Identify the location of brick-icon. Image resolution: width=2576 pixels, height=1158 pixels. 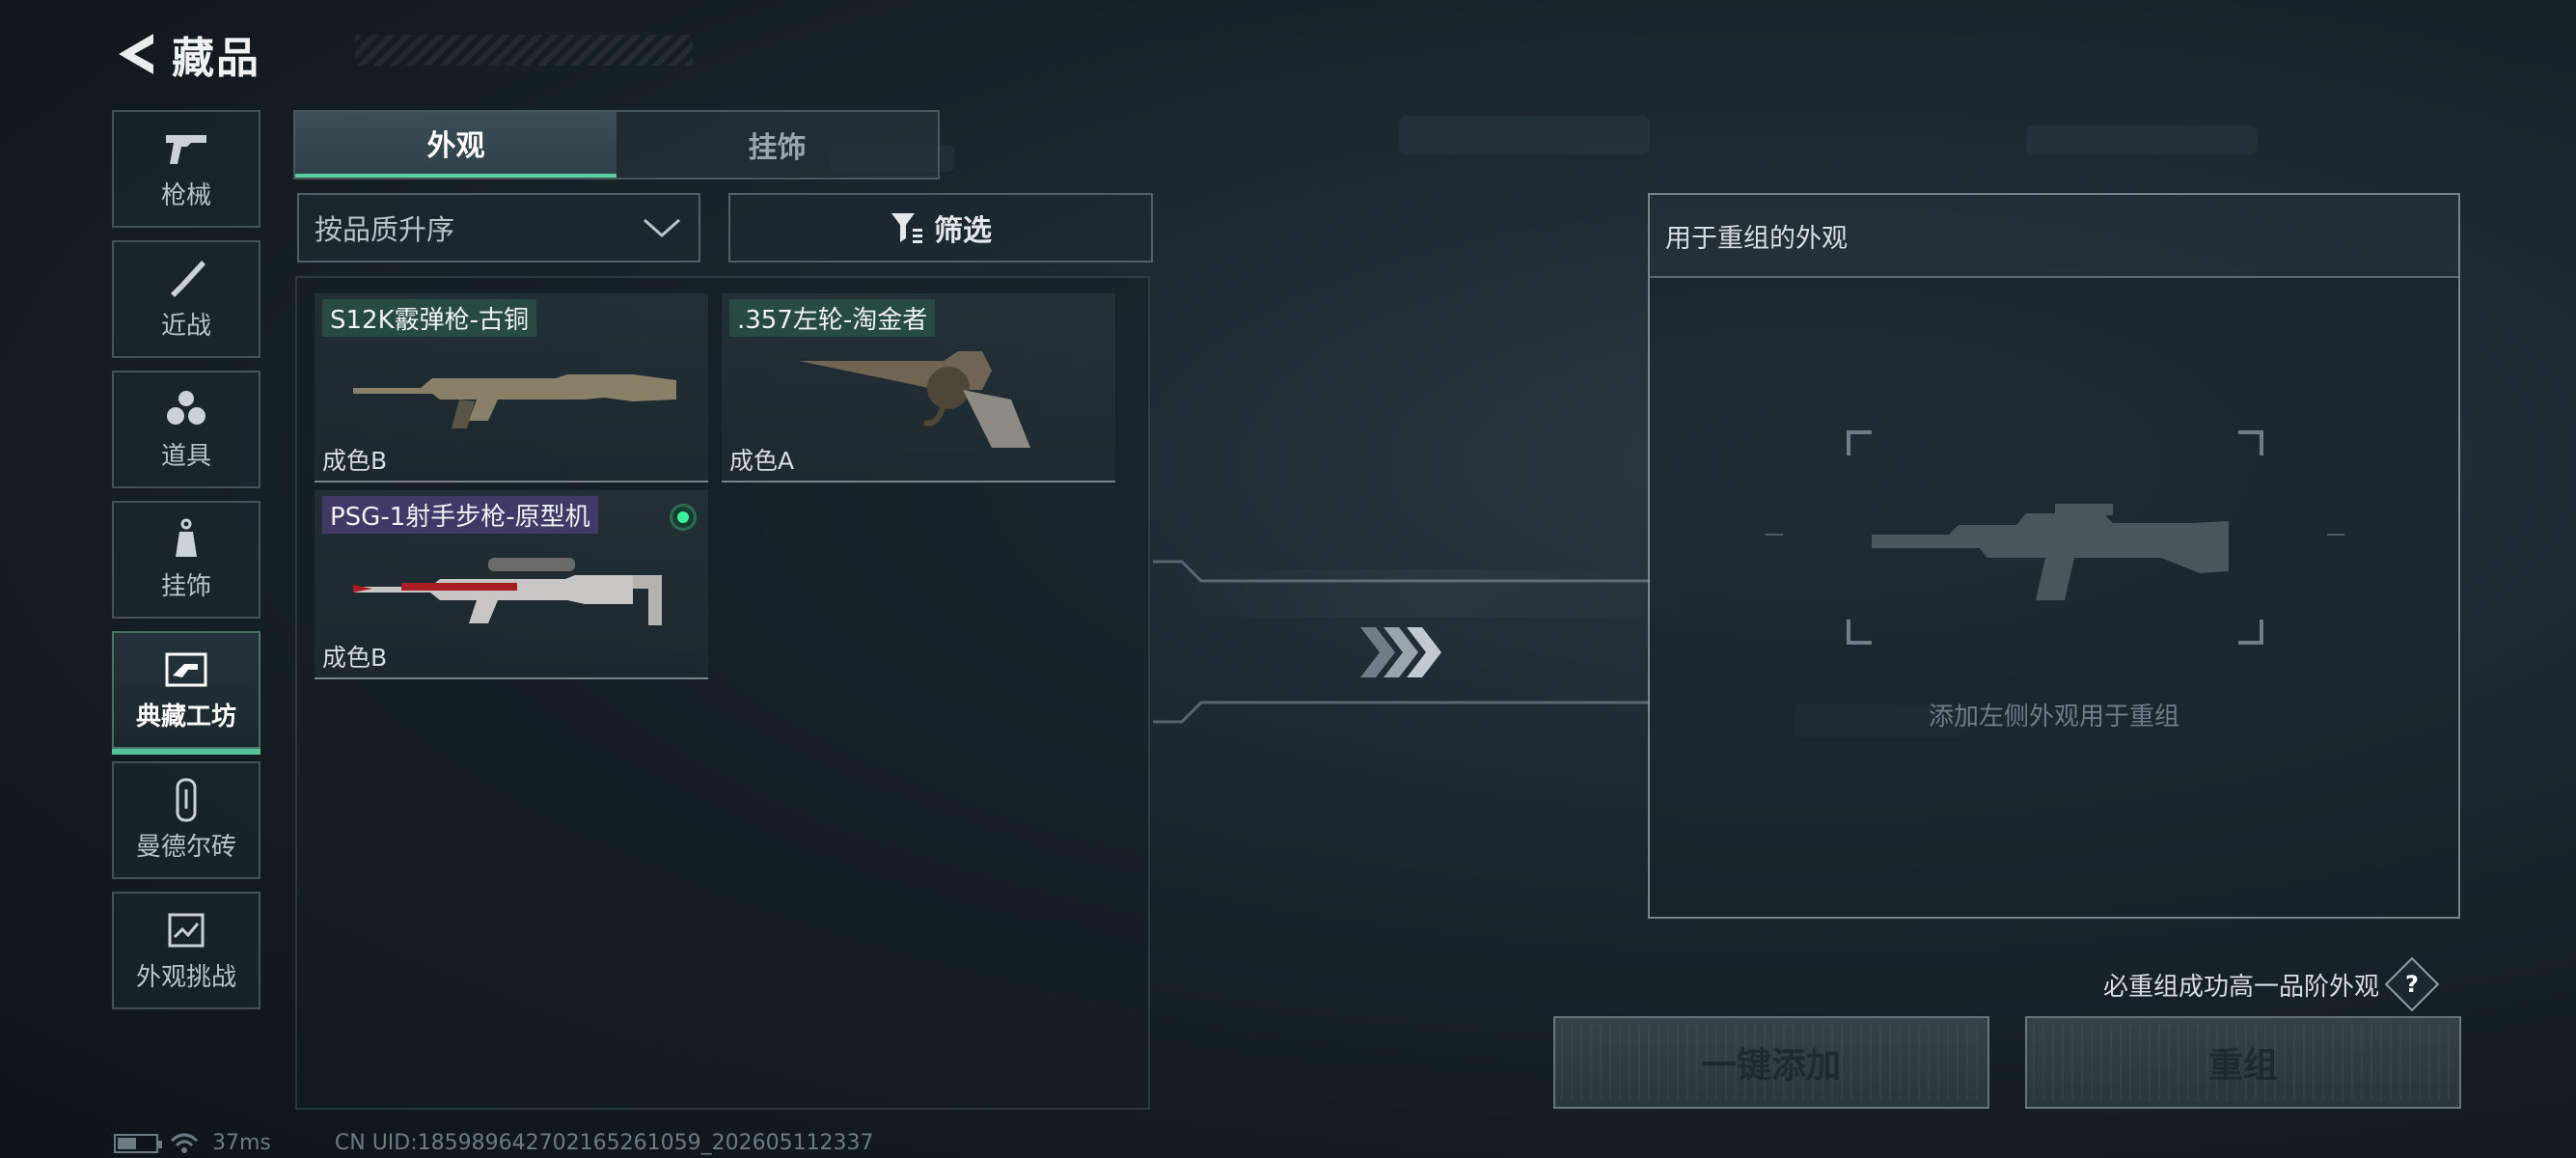
(186, 799).